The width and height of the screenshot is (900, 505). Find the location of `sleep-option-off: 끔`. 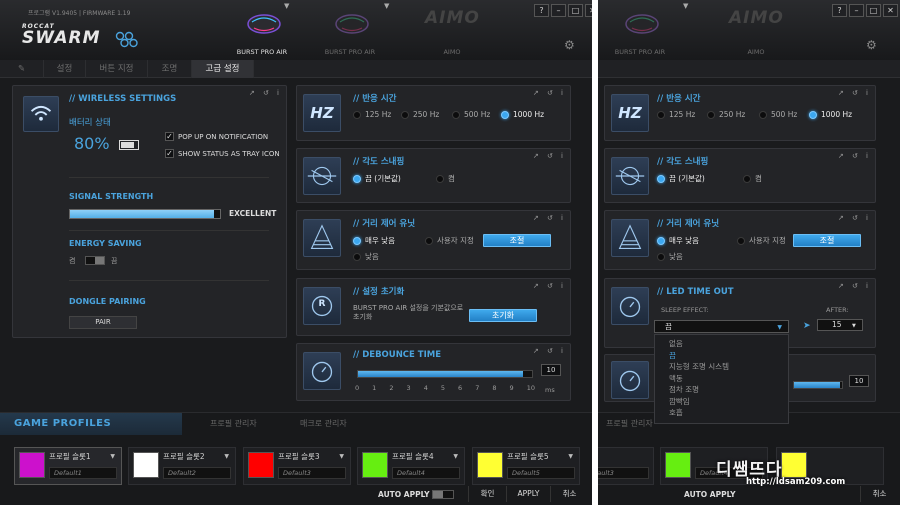

sleep-option-off: 끔 is located at coordinates (728, 356).